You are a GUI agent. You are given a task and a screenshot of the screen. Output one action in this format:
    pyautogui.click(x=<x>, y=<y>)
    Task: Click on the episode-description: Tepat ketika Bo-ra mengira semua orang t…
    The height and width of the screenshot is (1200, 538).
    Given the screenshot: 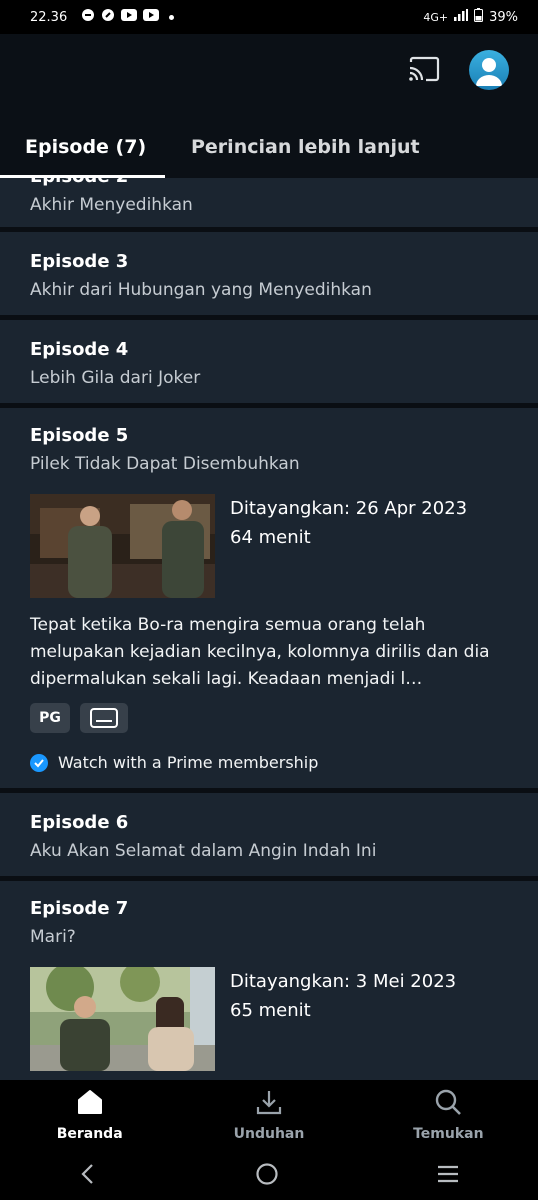 What is the action you would take?
    pyautogui.click(x=260, y=652)
    